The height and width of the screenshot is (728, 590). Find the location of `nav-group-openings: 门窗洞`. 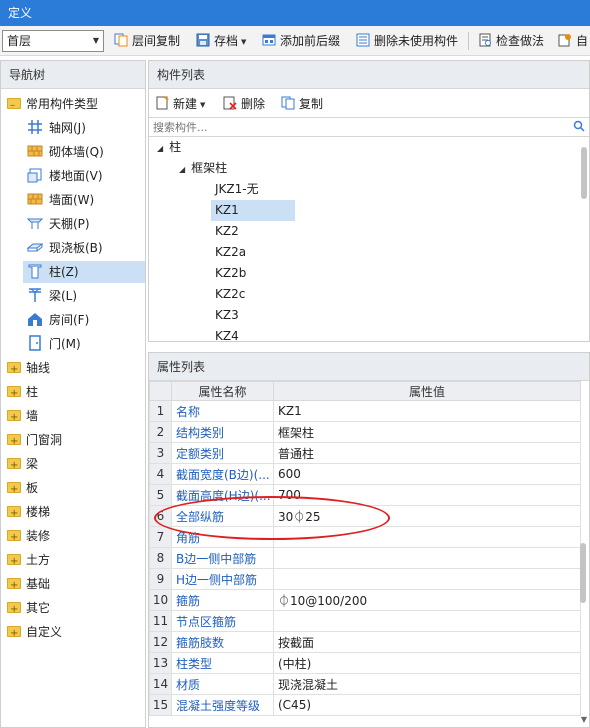

nav-group-openings: 门窗洞 is located at coordinates (35, 441).